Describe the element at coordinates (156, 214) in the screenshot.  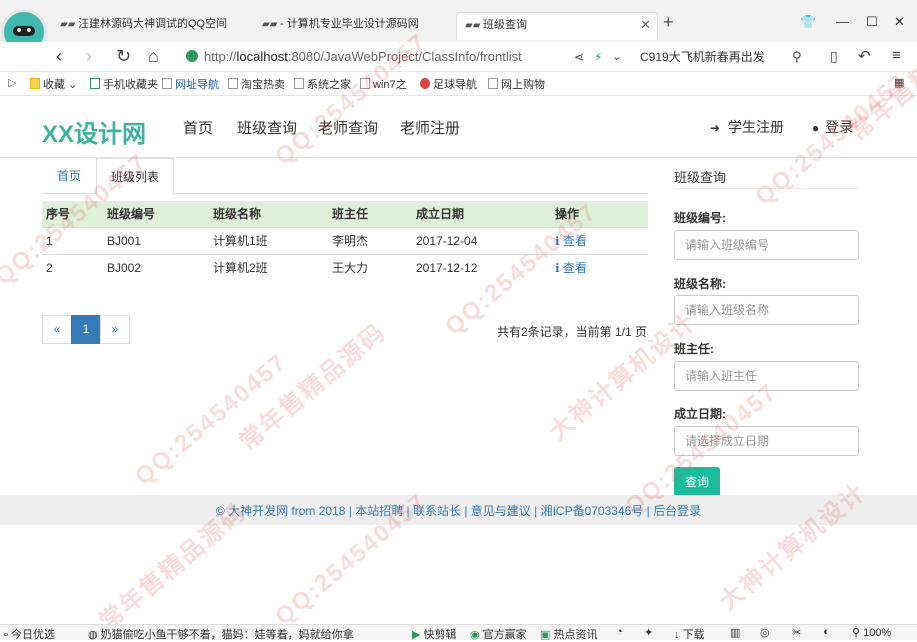
I see `col-class-code: 班级编号` at that location.